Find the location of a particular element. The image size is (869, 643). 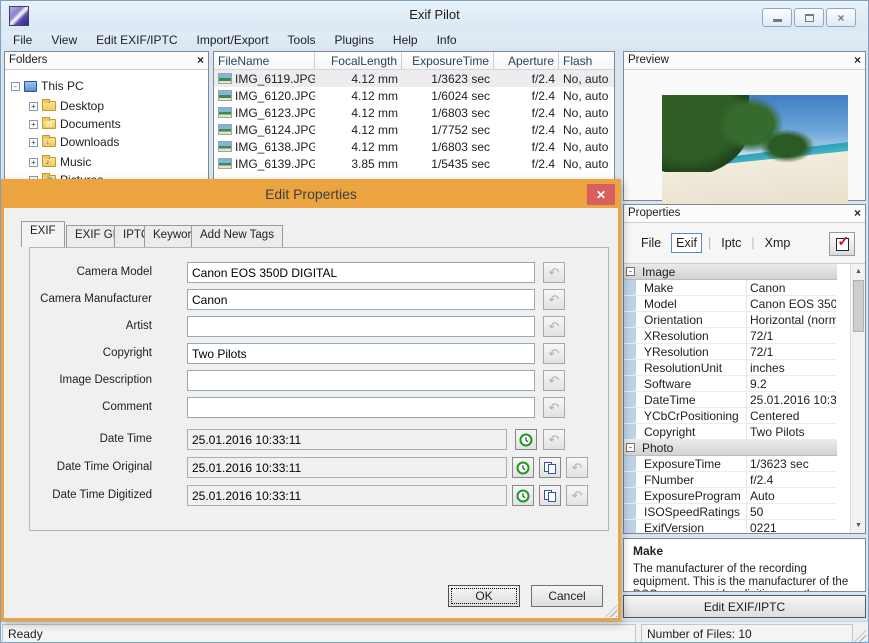

cancel-button: Cancel is located at coordinates (567, 596).